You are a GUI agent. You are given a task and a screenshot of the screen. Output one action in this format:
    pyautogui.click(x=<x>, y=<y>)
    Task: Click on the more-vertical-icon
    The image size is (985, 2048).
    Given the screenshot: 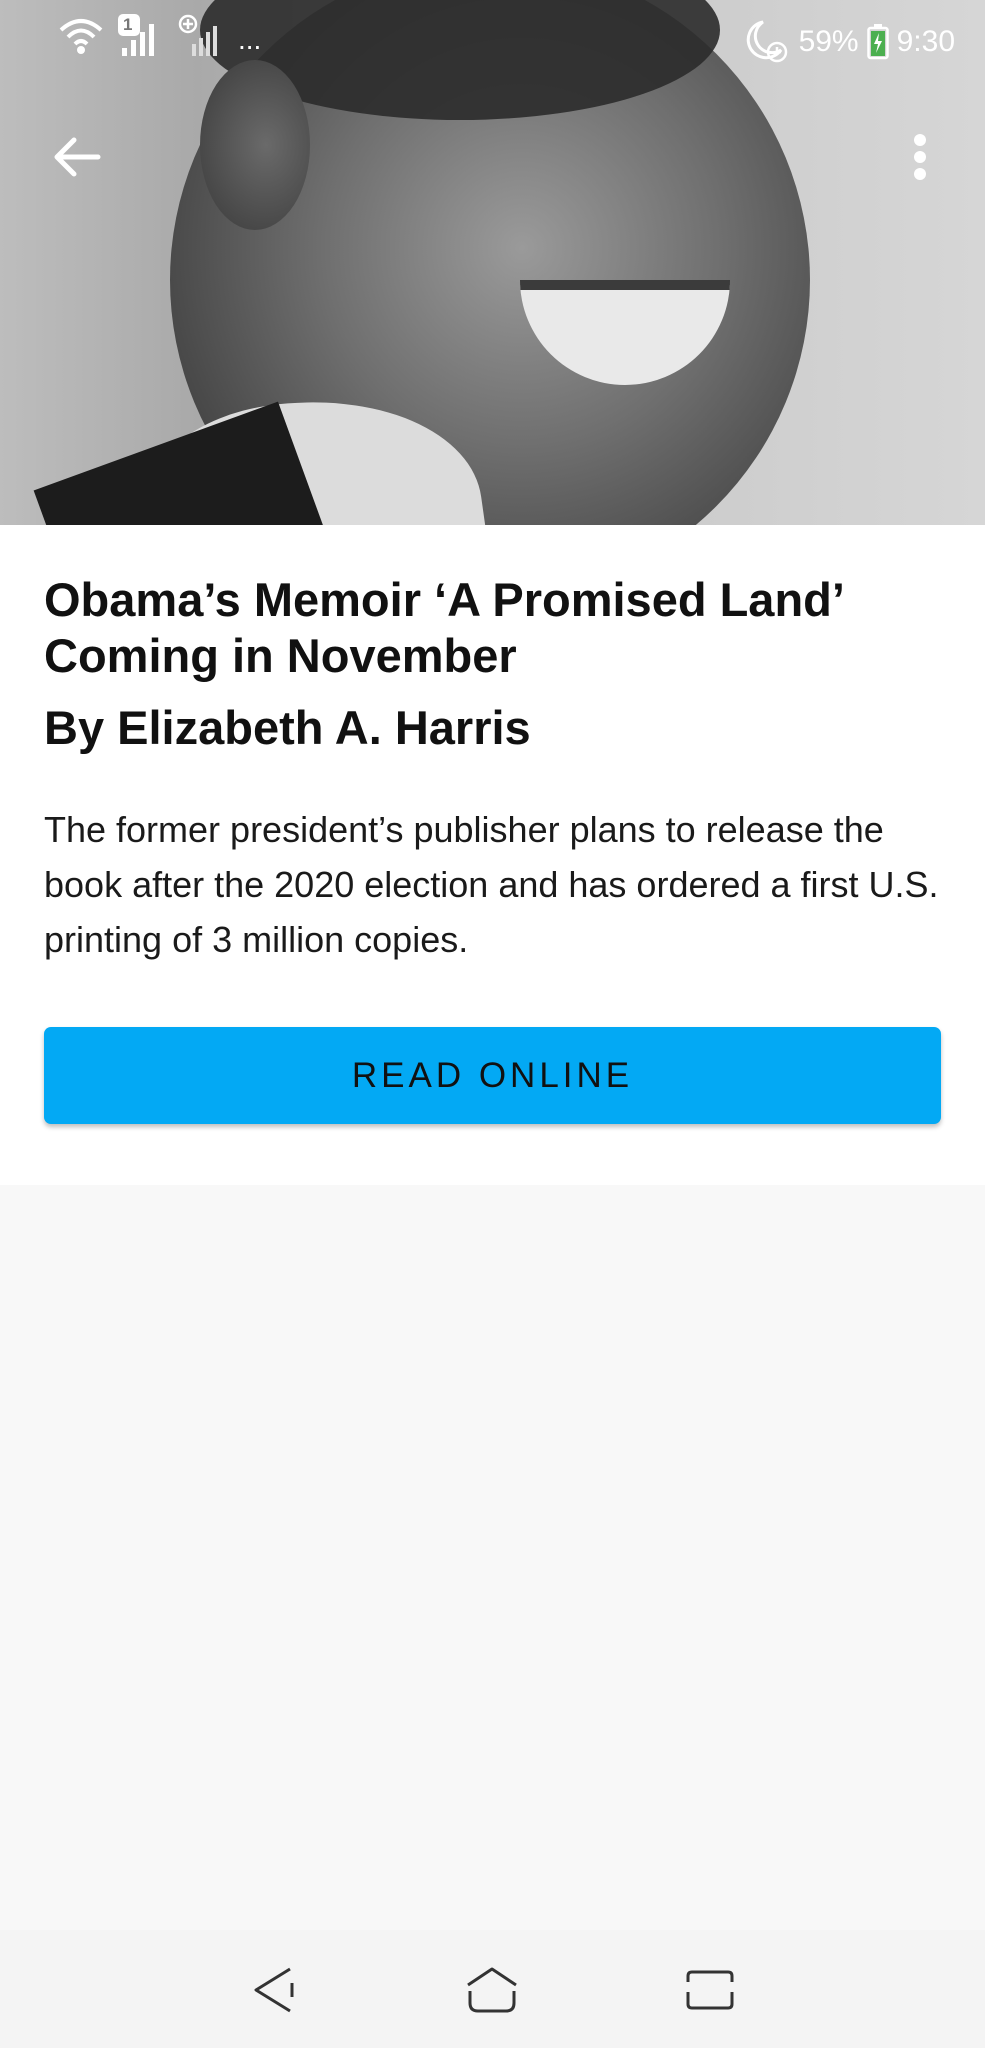 What is the action you would take?
    pyautogui.click(x=920, y=157)
    